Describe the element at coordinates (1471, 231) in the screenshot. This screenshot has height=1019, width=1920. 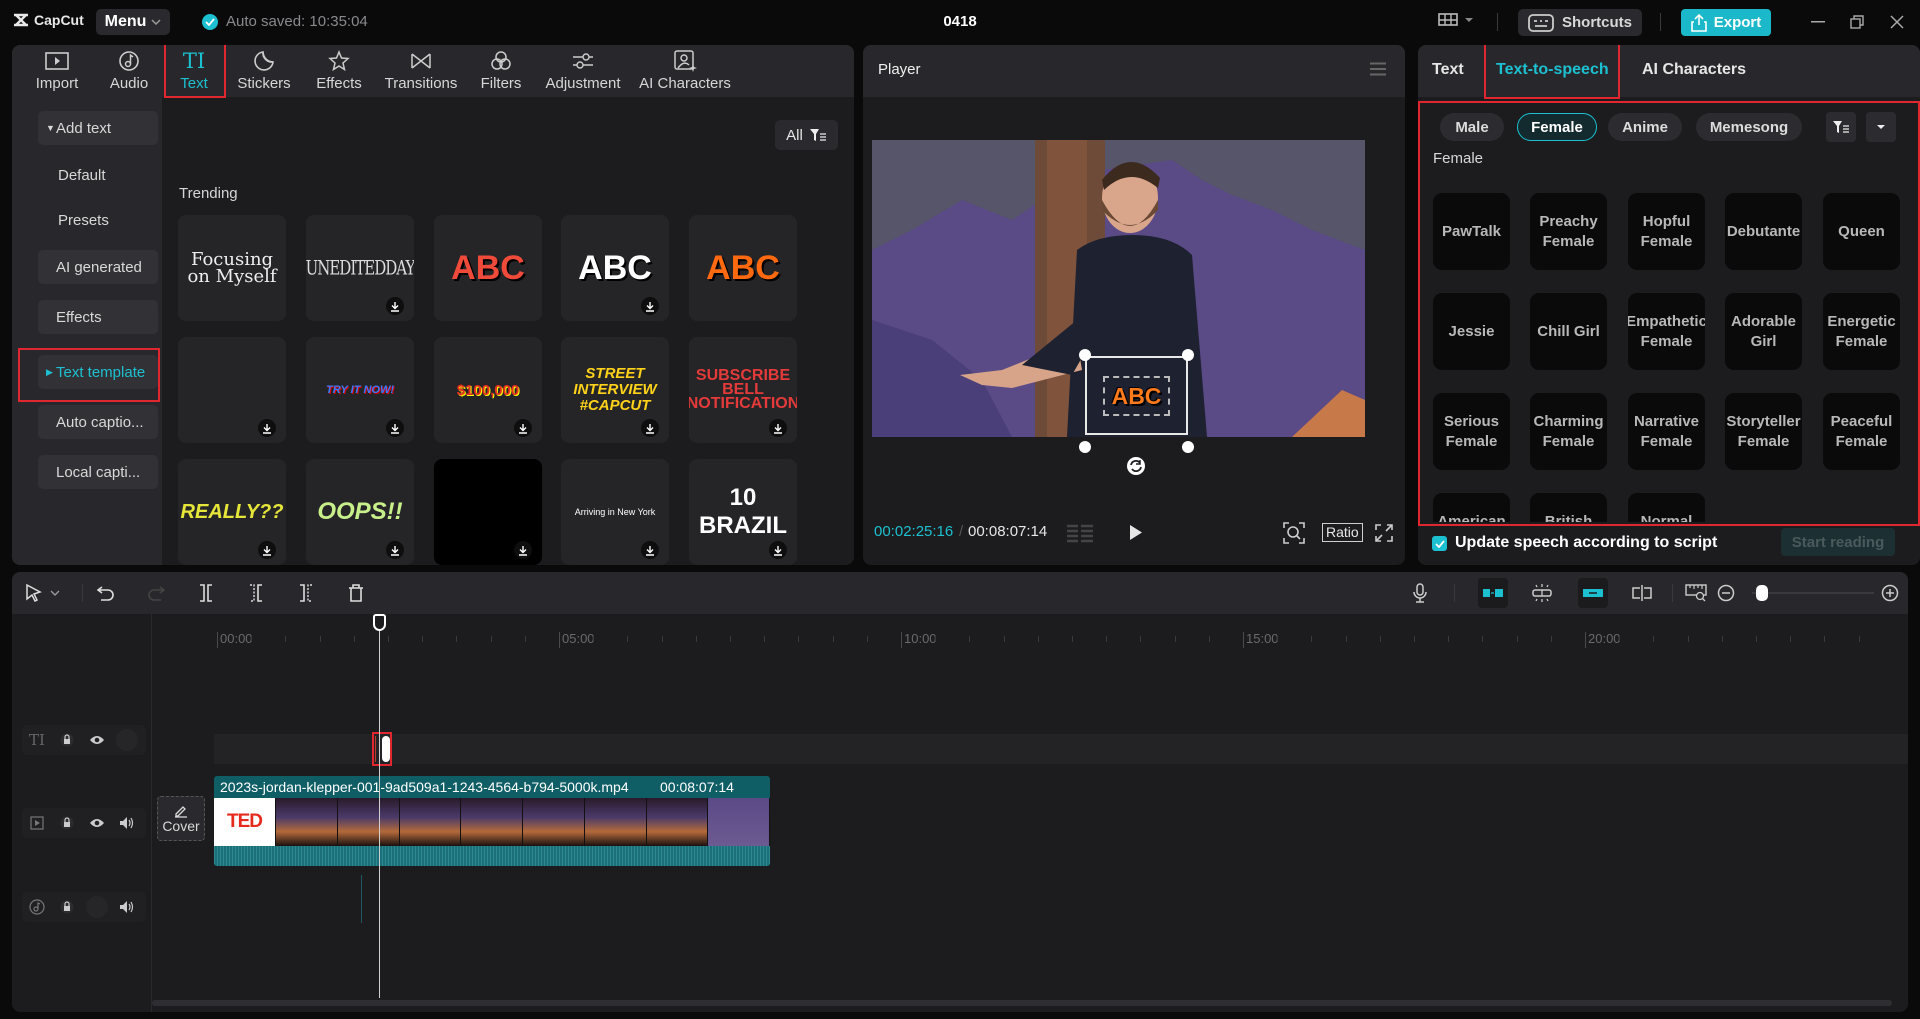
I see `voice-option-pawtalk: PawTalk` at that location.